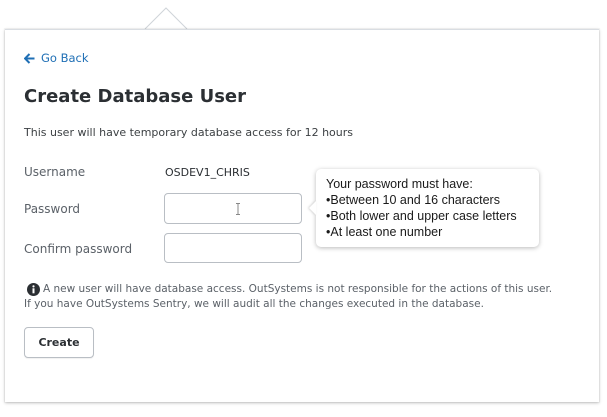 The height and width of the screenshot is (417, 607). Describe the element at coordinates (427, 232) in the screenshot. I see `password-rule: At least one number` at that location.